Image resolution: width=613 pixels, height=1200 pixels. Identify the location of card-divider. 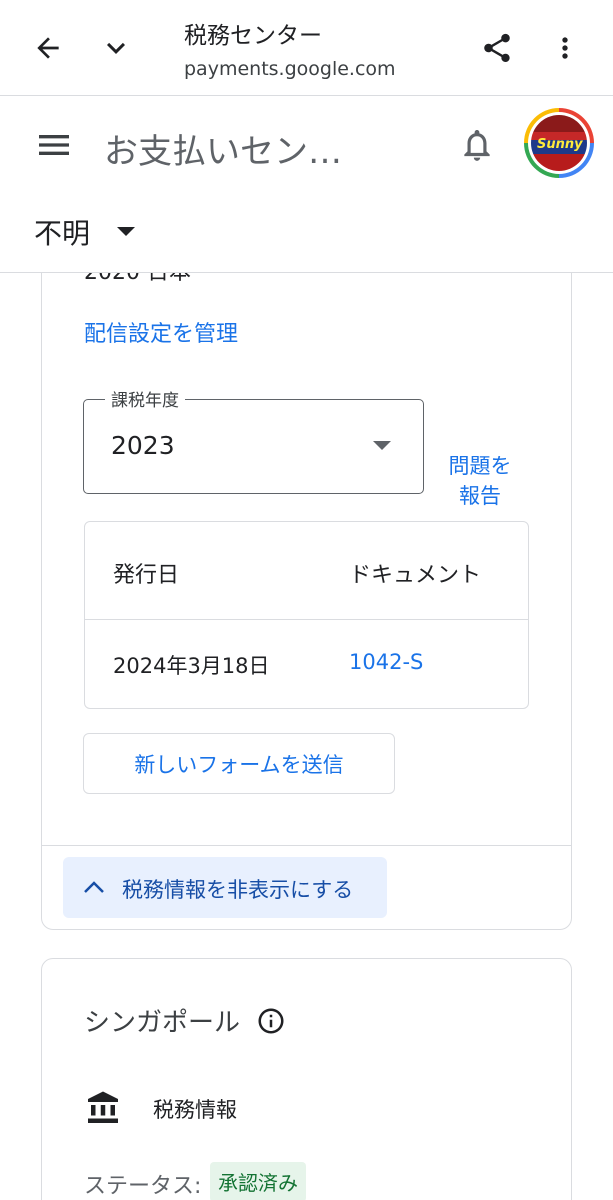
(306, 845).